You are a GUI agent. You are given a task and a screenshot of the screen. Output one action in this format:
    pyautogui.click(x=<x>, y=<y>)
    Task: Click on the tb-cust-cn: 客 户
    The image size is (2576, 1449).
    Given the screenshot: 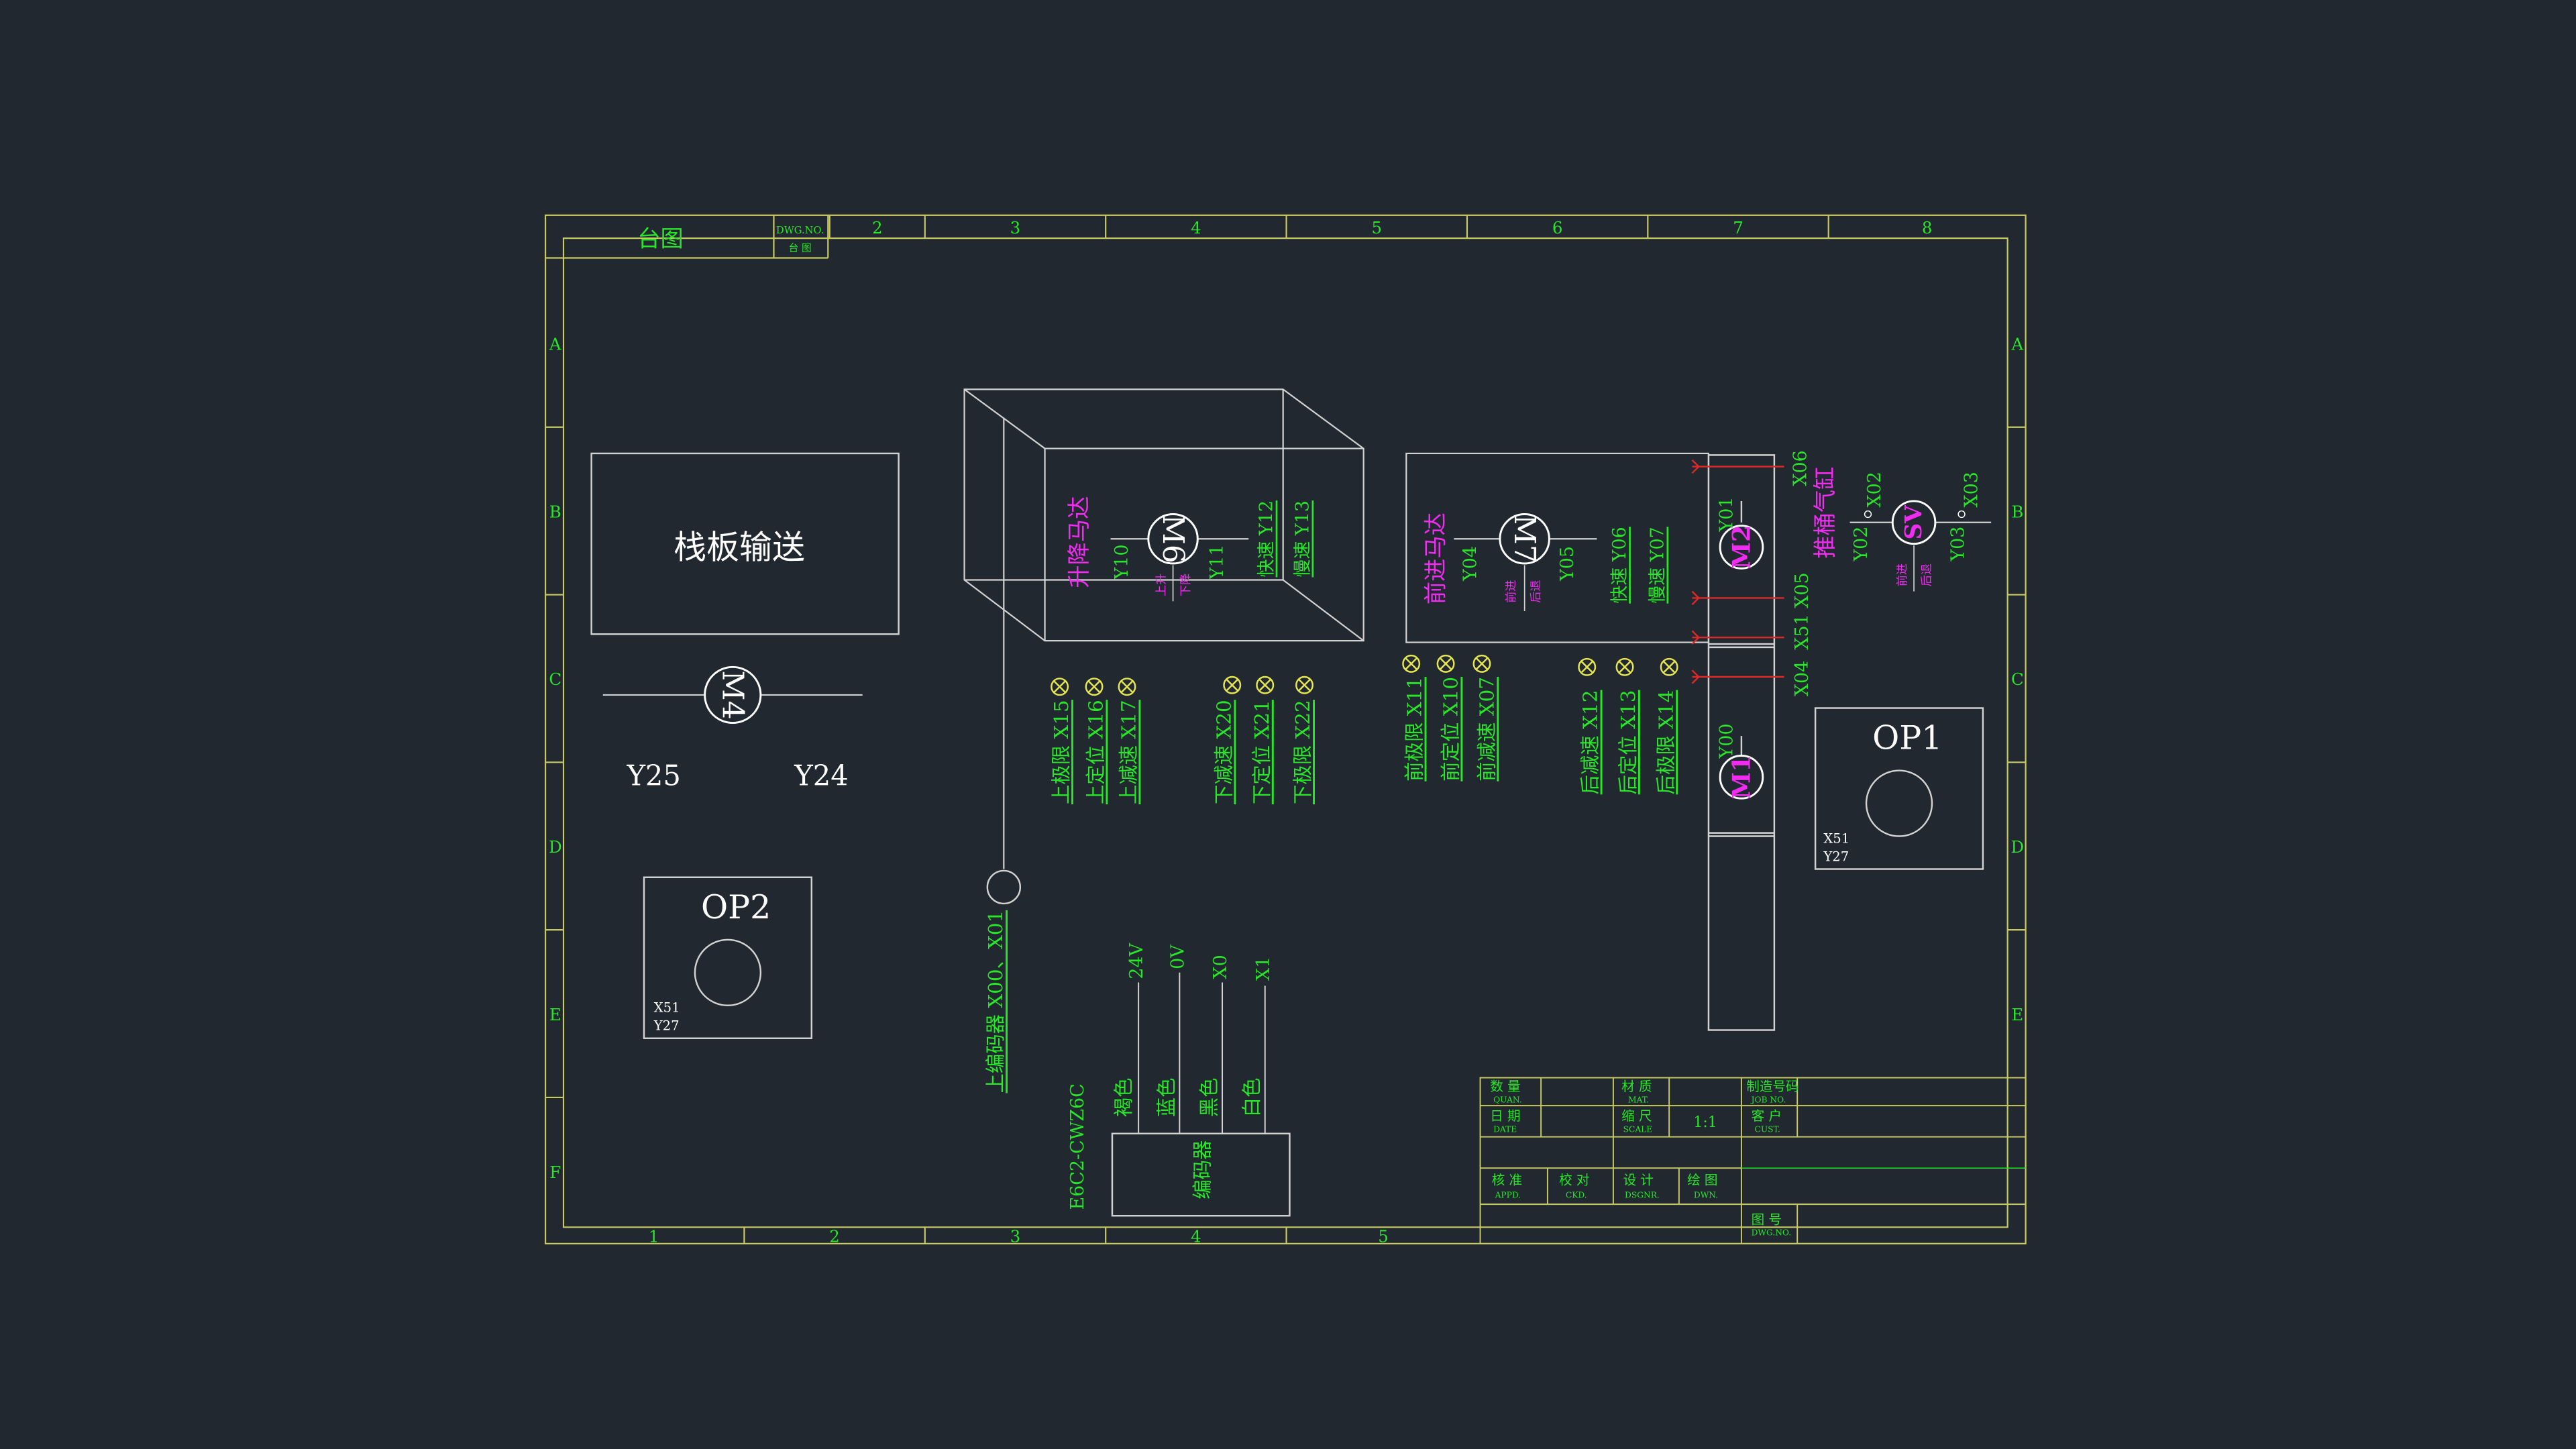 What is the action you would take?
    pyautogui.click(x=1767, y=1116)
    